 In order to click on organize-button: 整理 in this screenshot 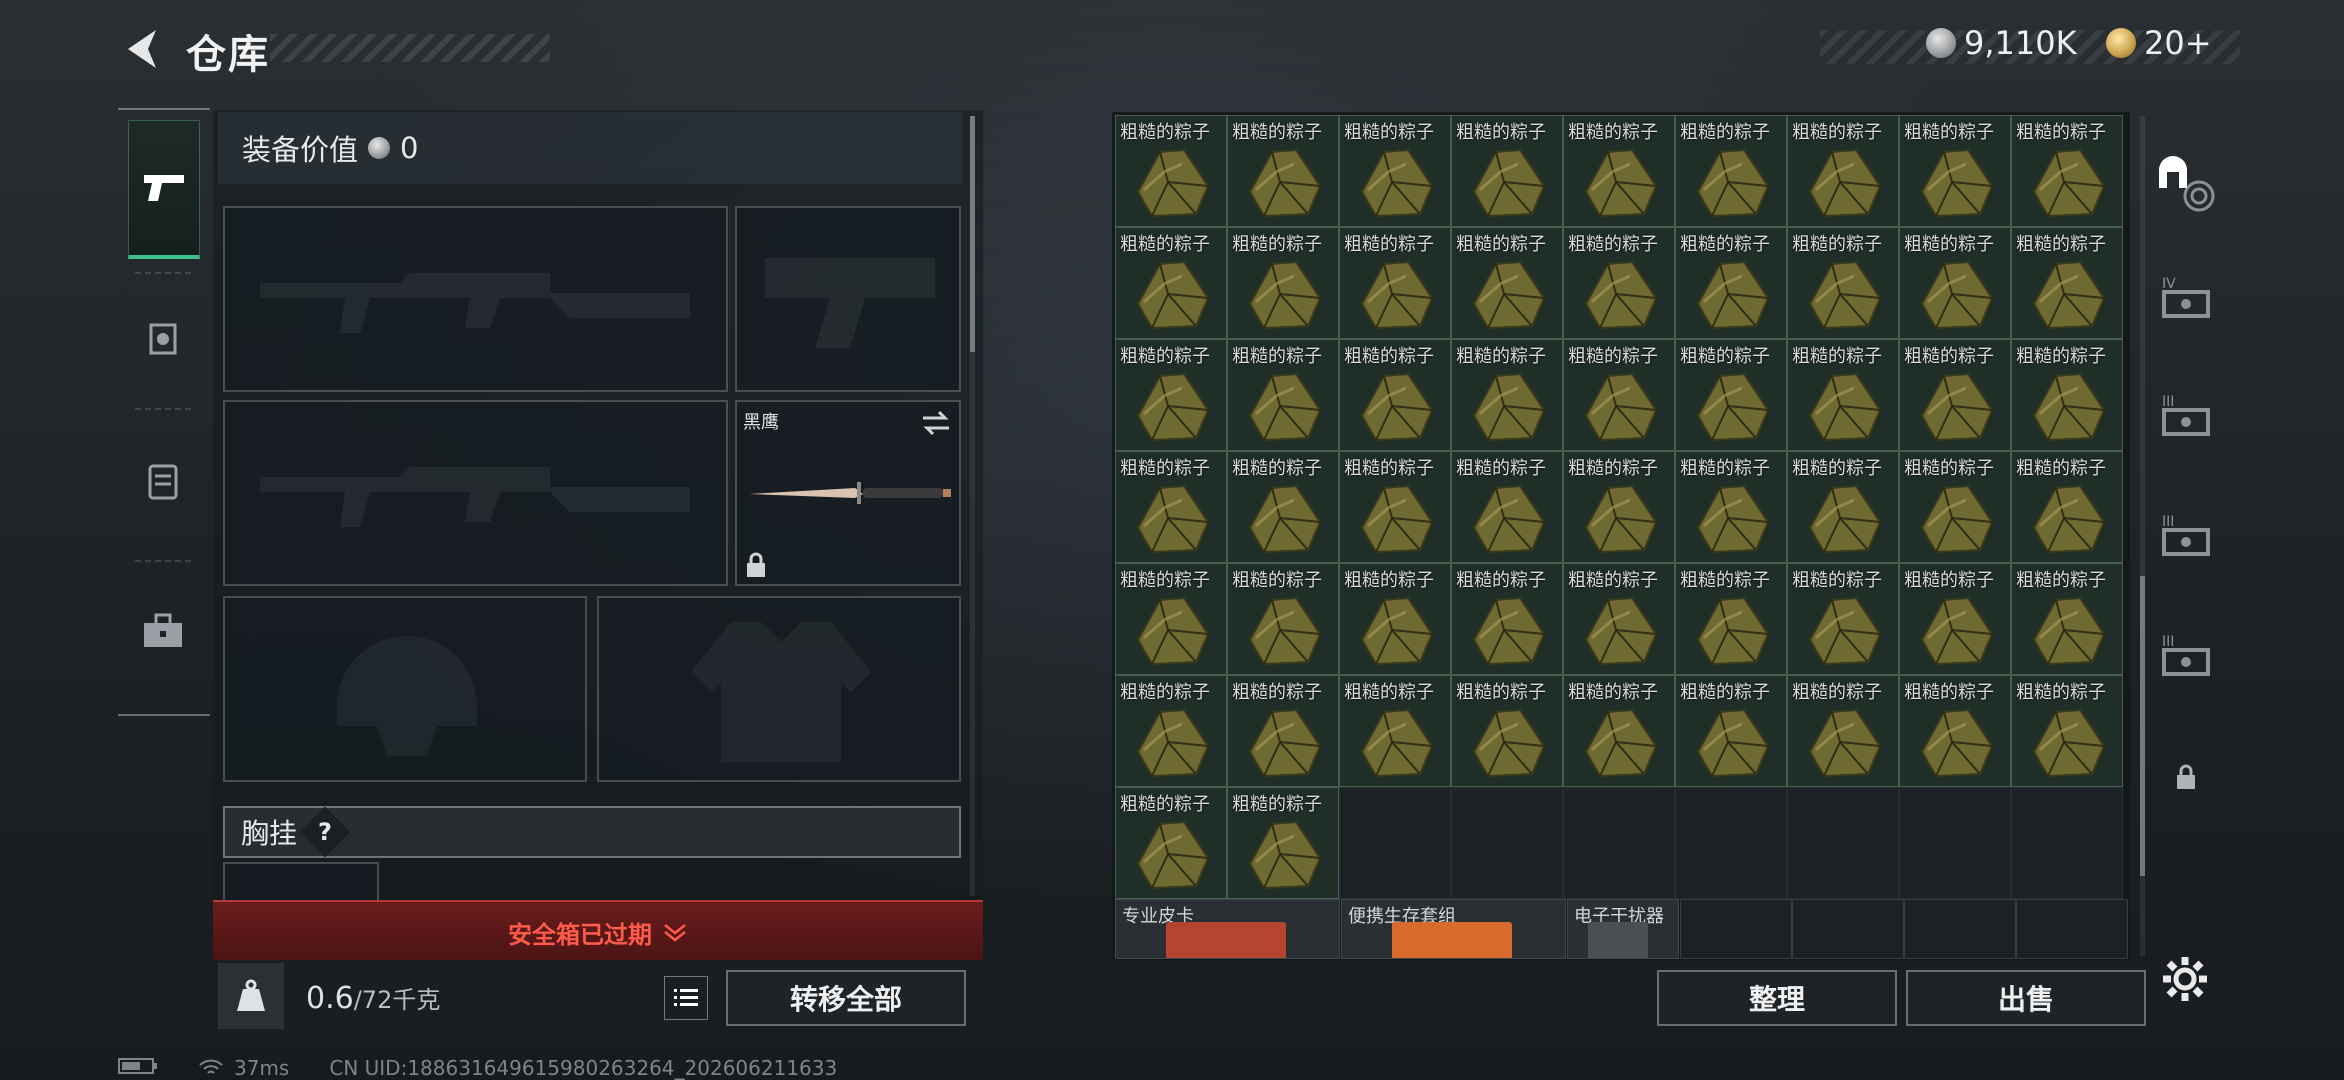, I will do `click(1777, 998)`.